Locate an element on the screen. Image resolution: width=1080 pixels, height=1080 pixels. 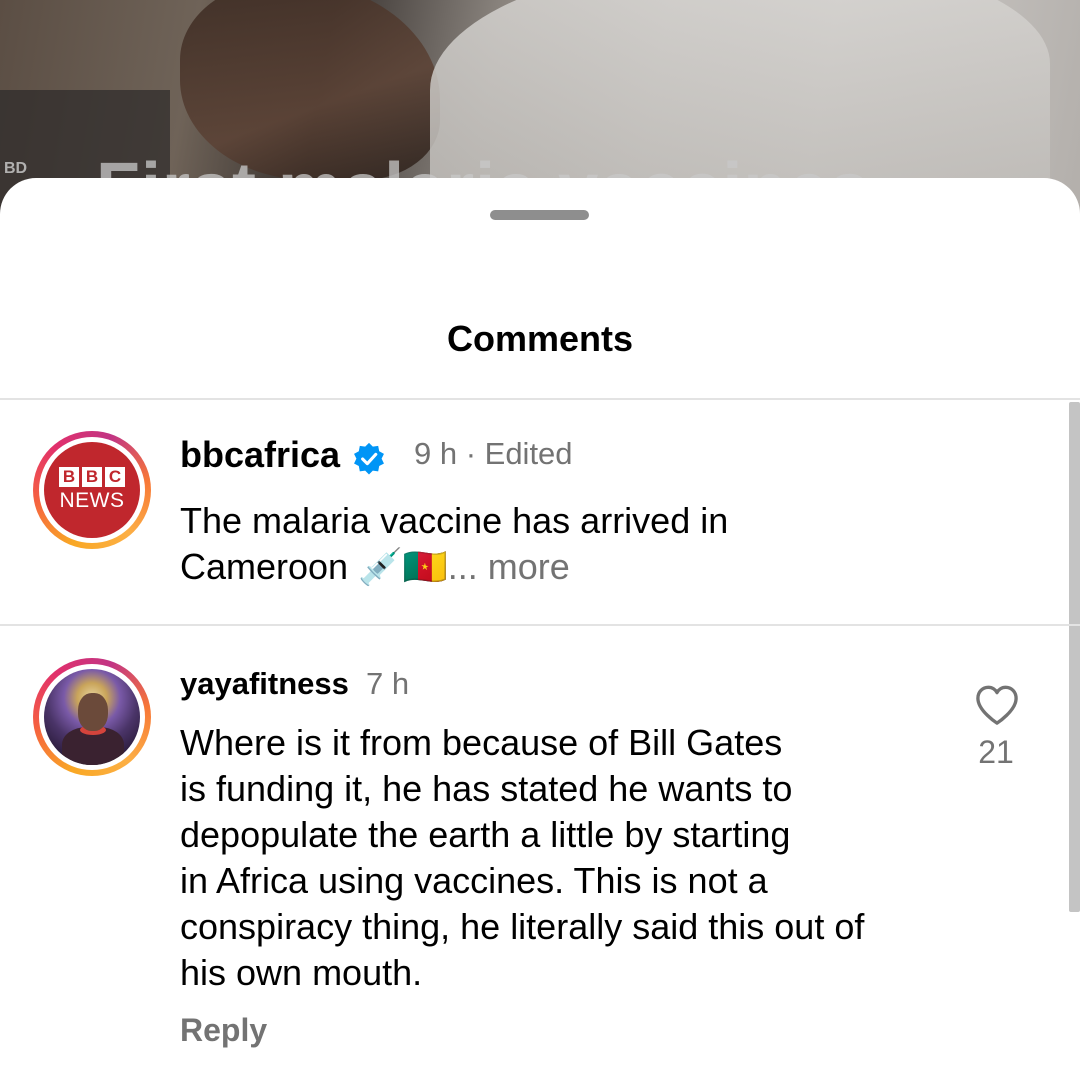
comment-username: yayafitness is located at coordinates (264, 684).